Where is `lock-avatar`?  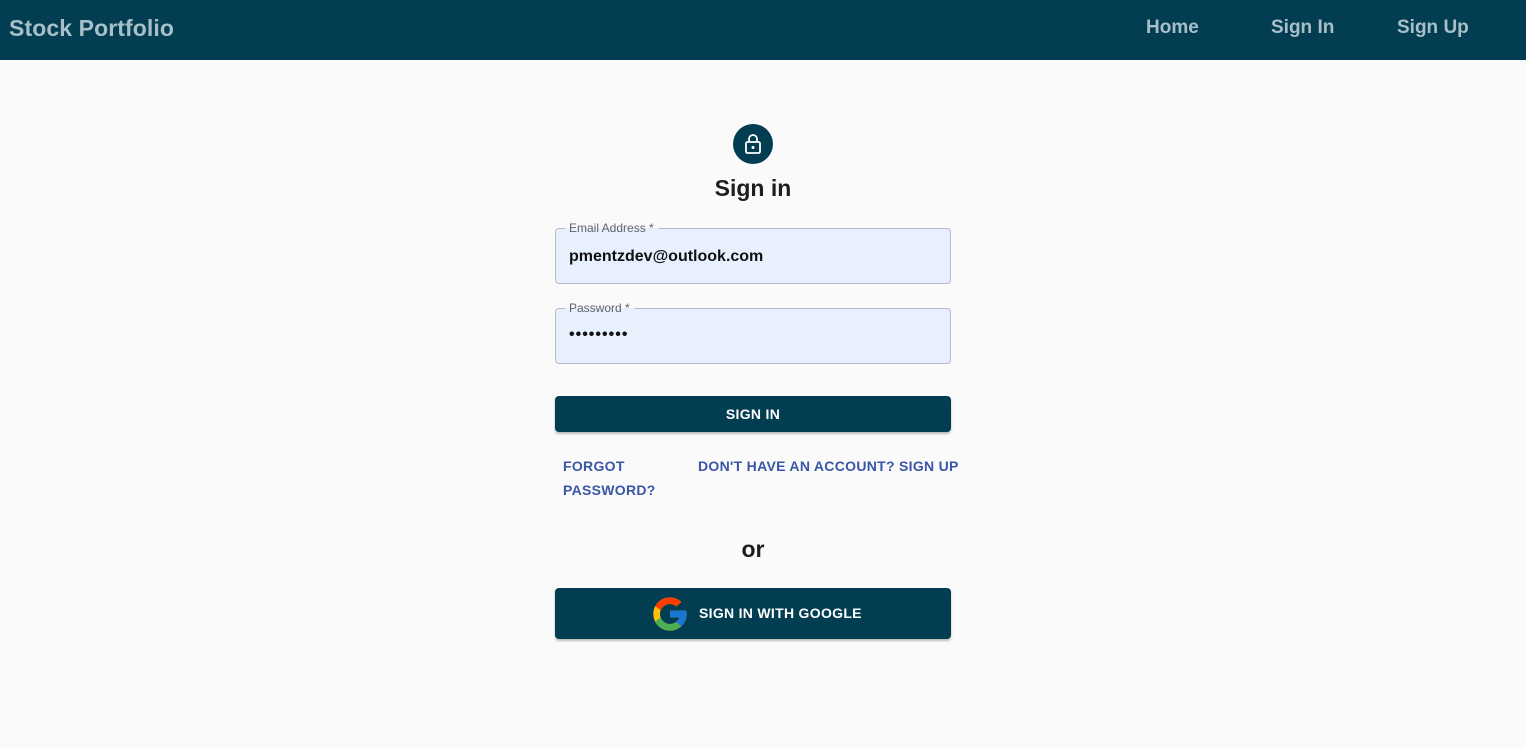
lock-avatar is located at coordinates (753, 144).